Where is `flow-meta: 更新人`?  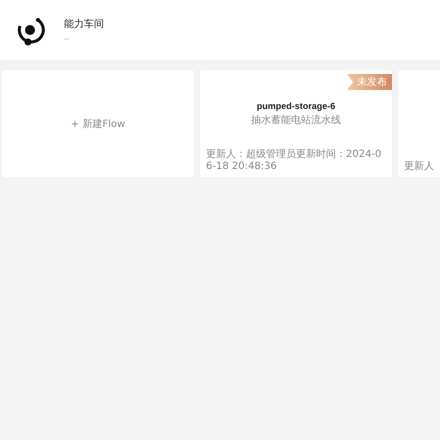
flow-meta: 更新人 is located at coordinates (419, 167).